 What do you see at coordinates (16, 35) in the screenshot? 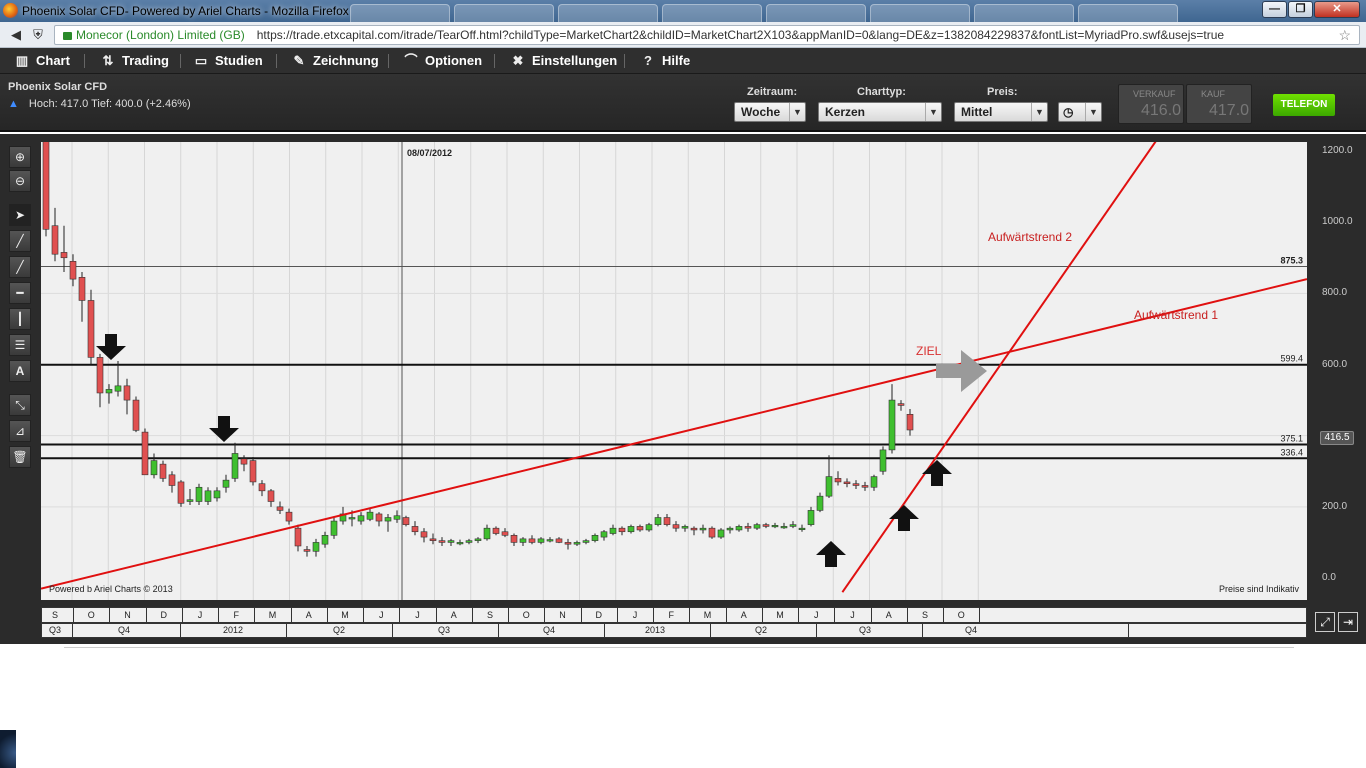
I see `back-icon: ◀` at bounding box center [16, 35].